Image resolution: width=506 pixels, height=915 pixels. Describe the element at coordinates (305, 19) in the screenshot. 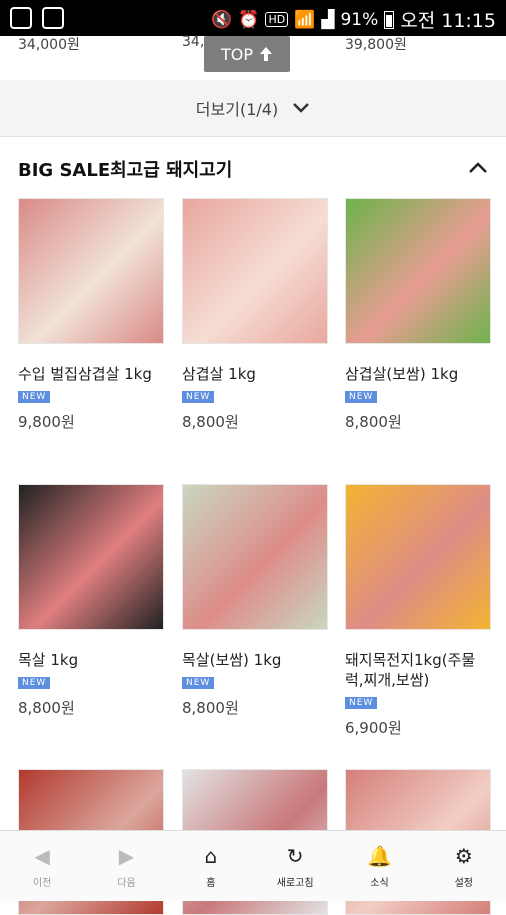

I see `wifi-icon: 📶` at that location.